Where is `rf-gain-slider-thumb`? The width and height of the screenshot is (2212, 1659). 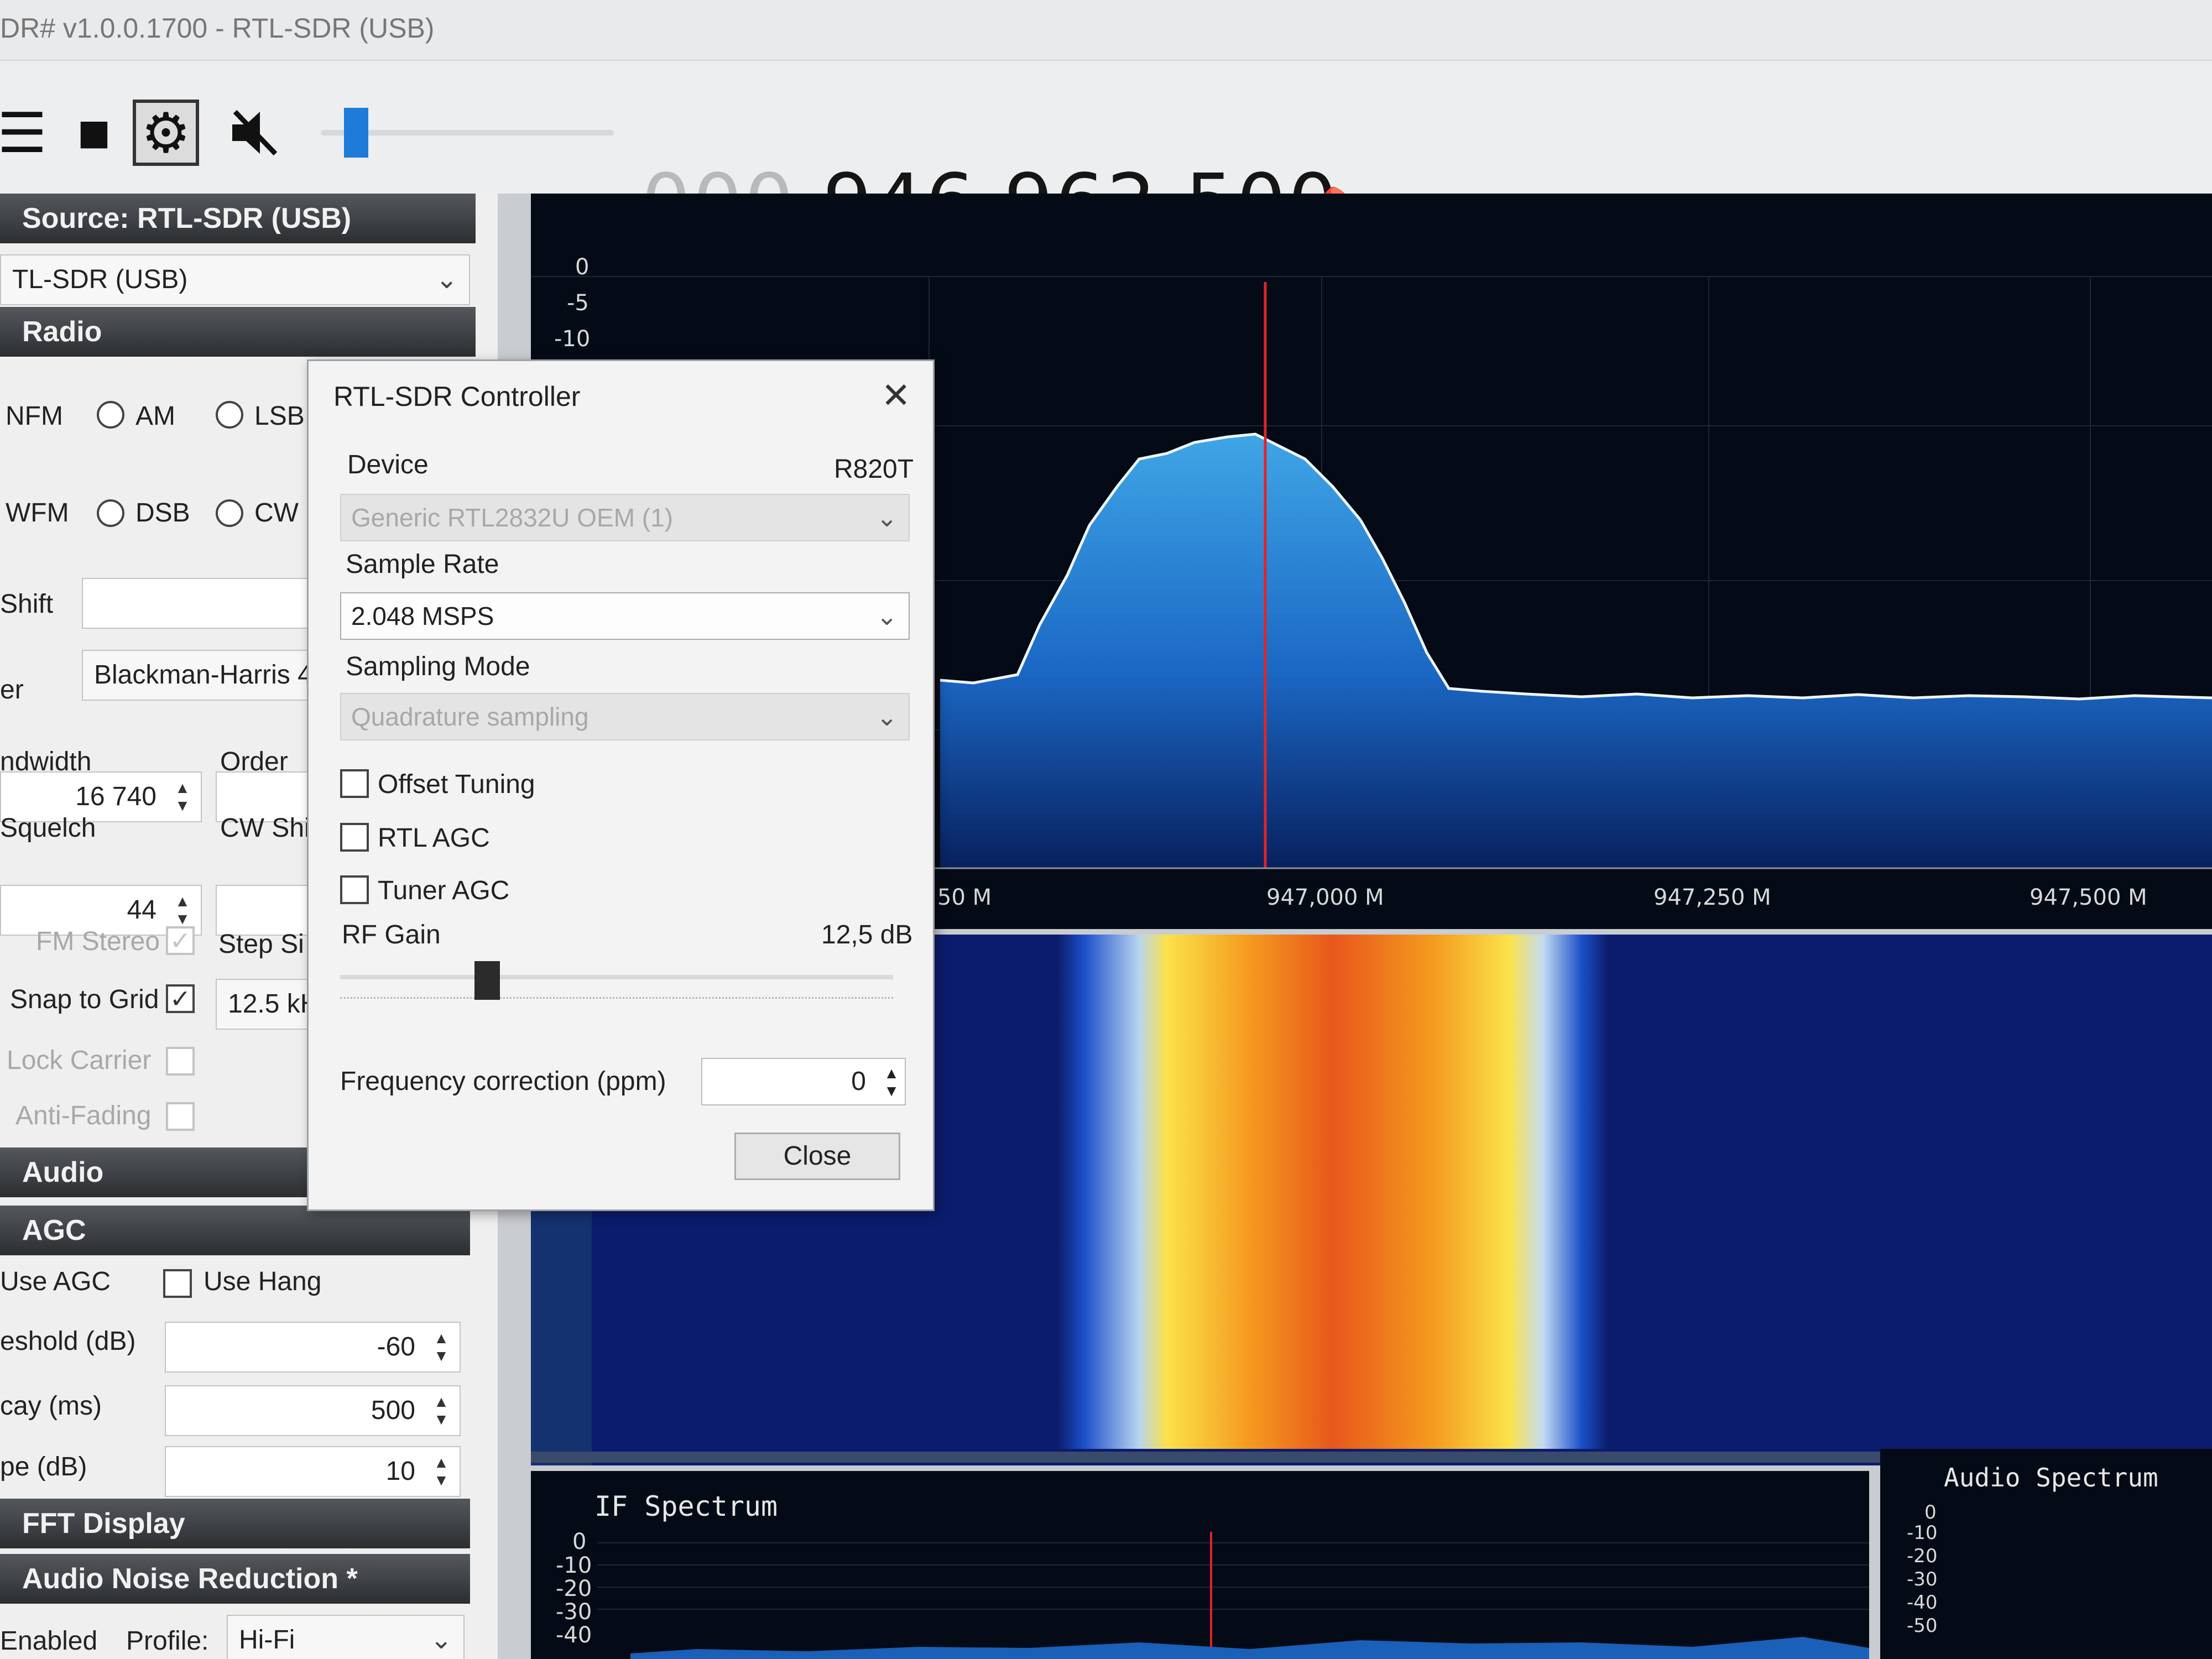
rf-gain-slider-thumb is located at coordinates (487, 981).